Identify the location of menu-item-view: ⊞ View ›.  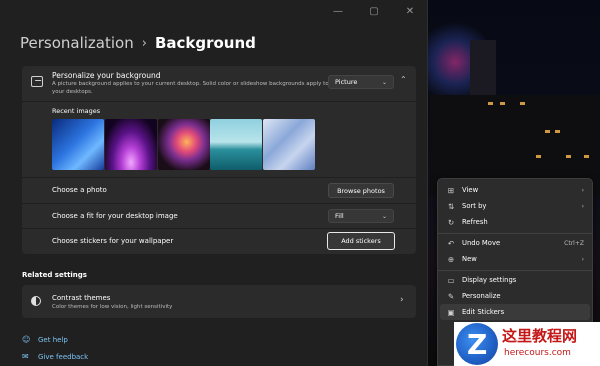
(515, 190).